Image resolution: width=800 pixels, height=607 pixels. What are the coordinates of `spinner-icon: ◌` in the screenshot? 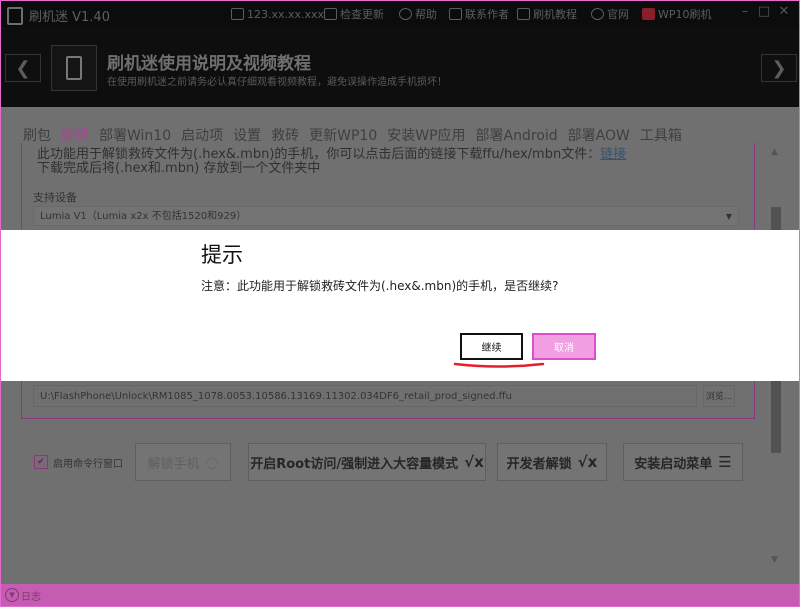 It's located at (212, 462).